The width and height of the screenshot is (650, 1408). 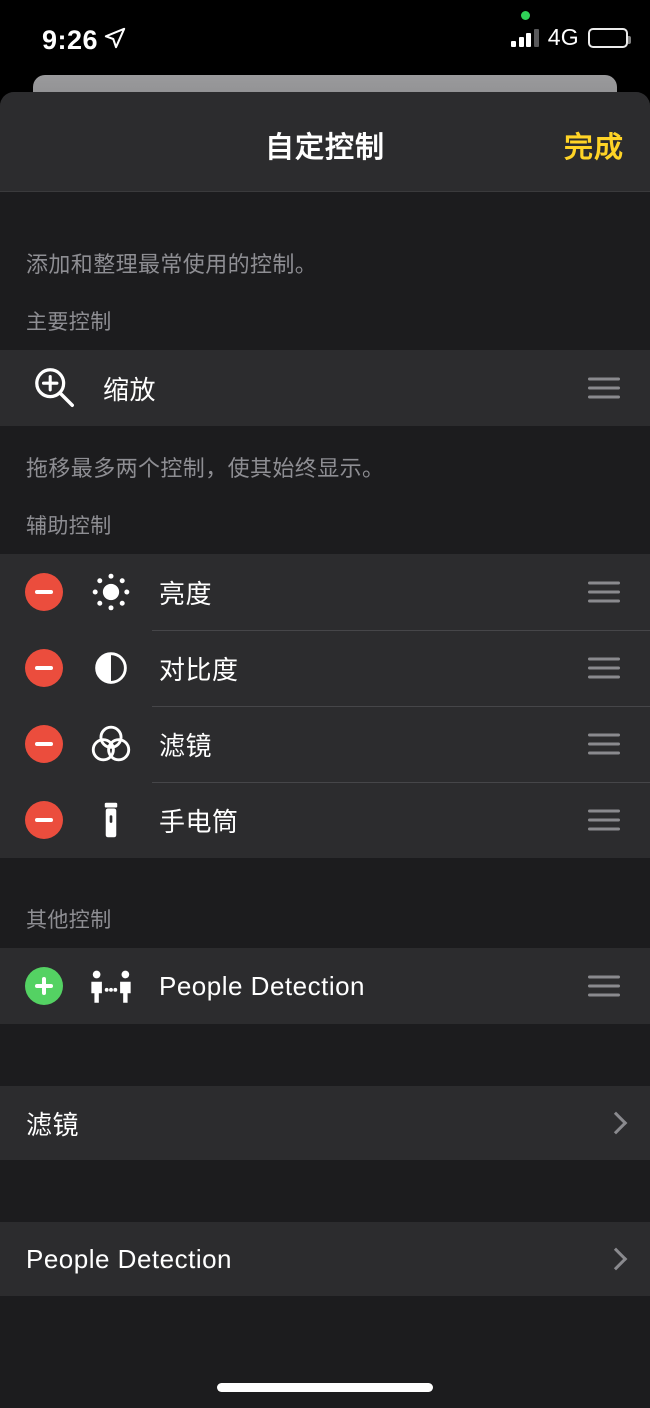 What do you see at coordinates (70, 40) in the screenshot?
I see `status-bar-time: 9:26` at bounding box center [70, 40].